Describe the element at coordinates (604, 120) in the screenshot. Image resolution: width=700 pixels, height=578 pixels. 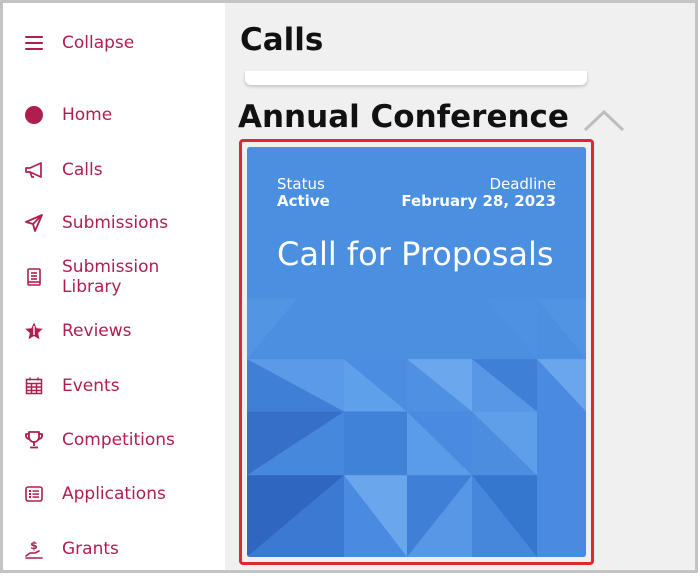
I see `chevron-up-icon` at that location.